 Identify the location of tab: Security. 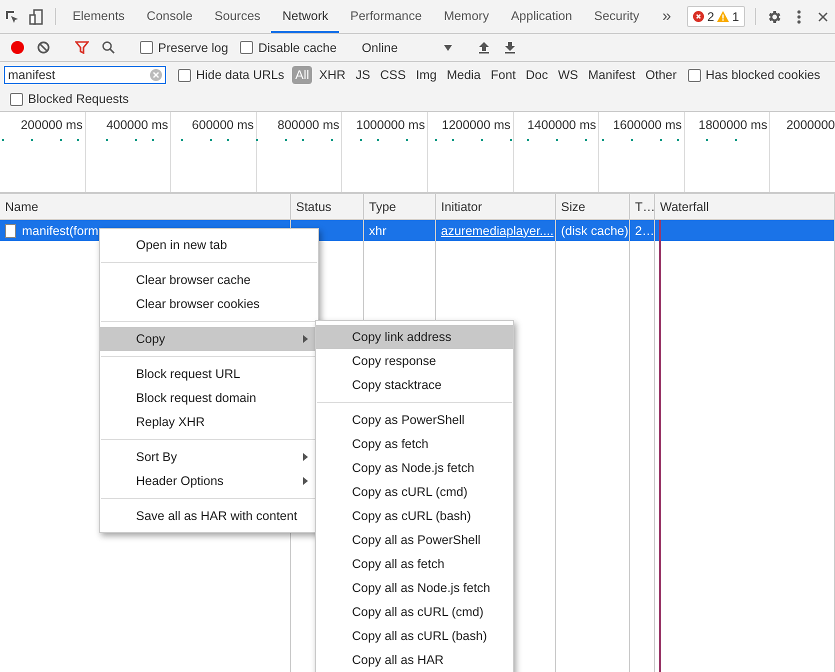
(616, 16).